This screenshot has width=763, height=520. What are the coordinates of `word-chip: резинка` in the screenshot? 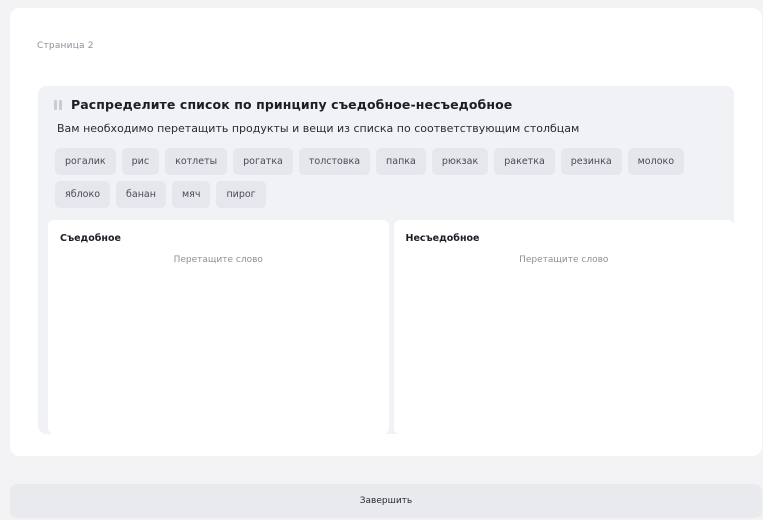 It's located at (591, 161).